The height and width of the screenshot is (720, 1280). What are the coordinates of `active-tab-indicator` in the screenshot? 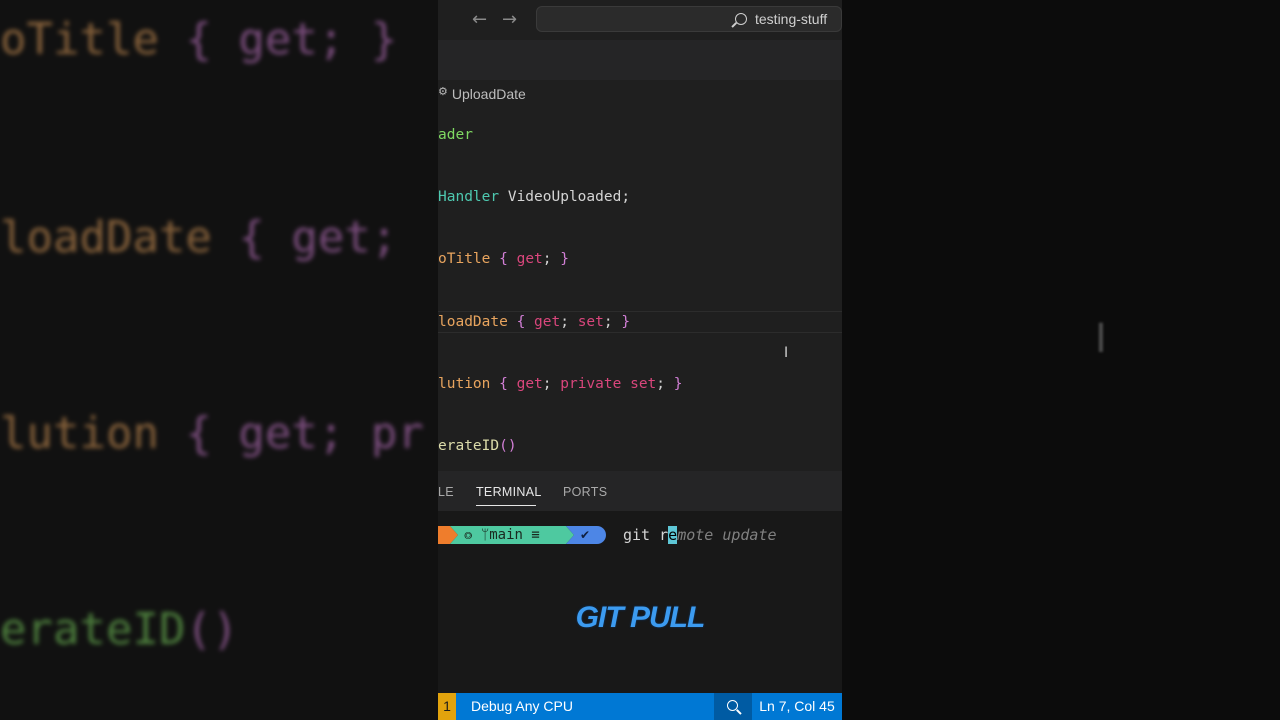 It's located at (506, 505).